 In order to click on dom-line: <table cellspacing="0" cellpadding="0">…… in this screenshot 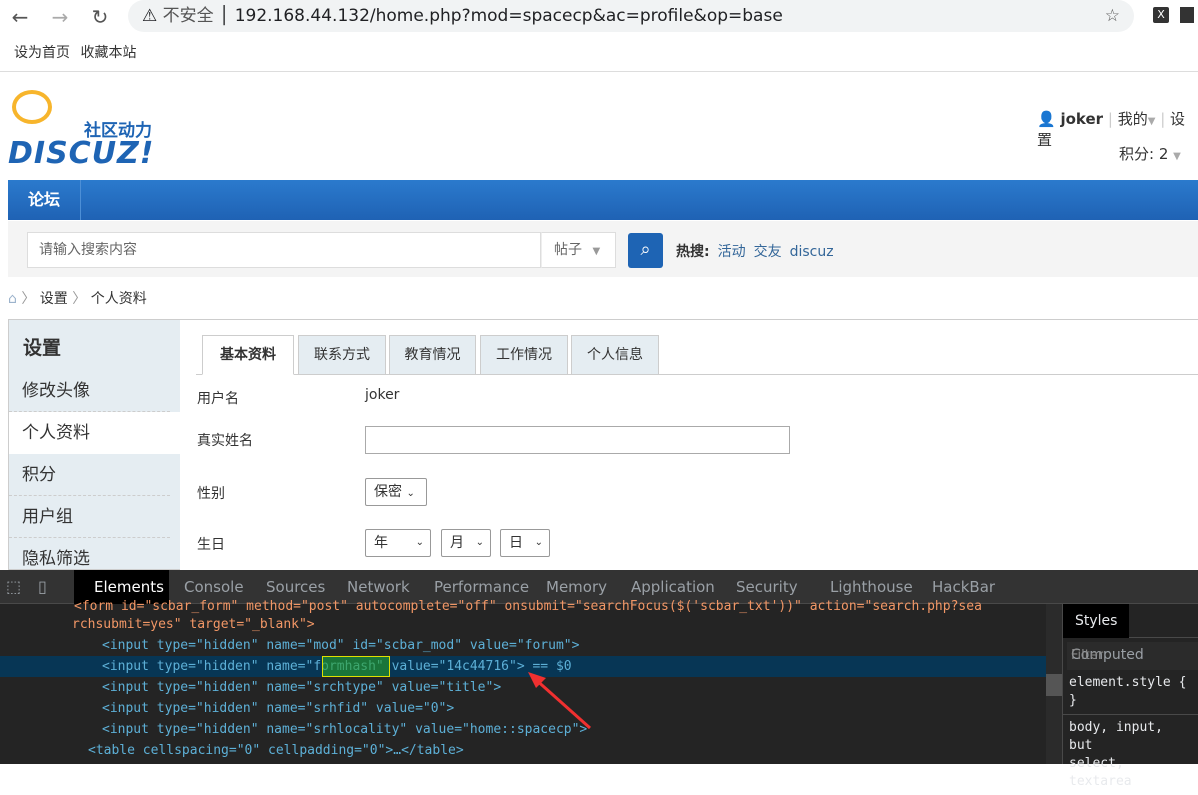, I will do `click(523, 750)`.